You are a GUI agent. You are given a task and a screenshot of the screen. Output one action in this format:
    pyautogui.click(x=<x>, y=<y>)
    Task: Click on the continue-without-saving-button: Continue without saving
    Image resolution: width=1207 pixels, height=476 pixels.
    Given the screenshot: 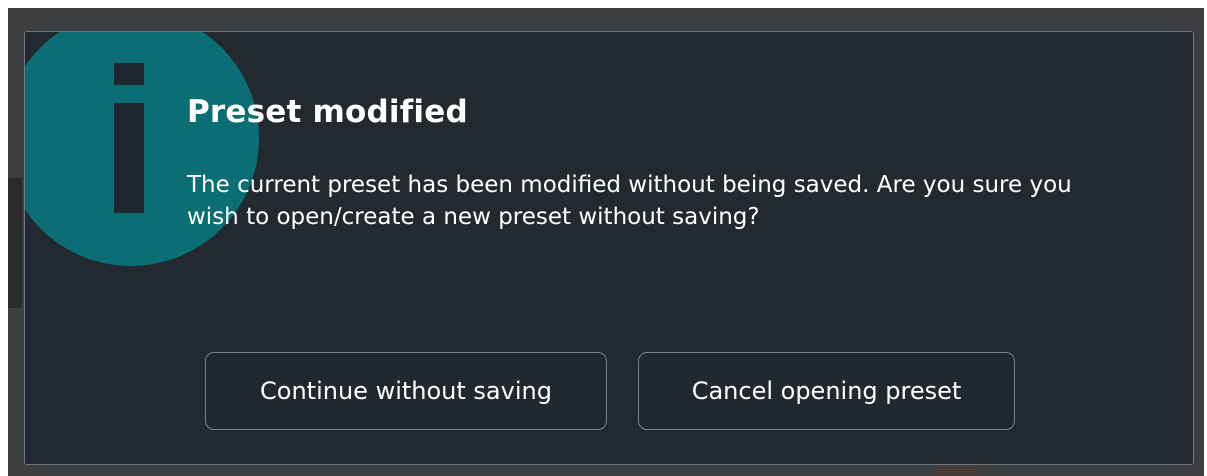 What is the action you would take?
    pyautogui.click(x=406, y=391)
    